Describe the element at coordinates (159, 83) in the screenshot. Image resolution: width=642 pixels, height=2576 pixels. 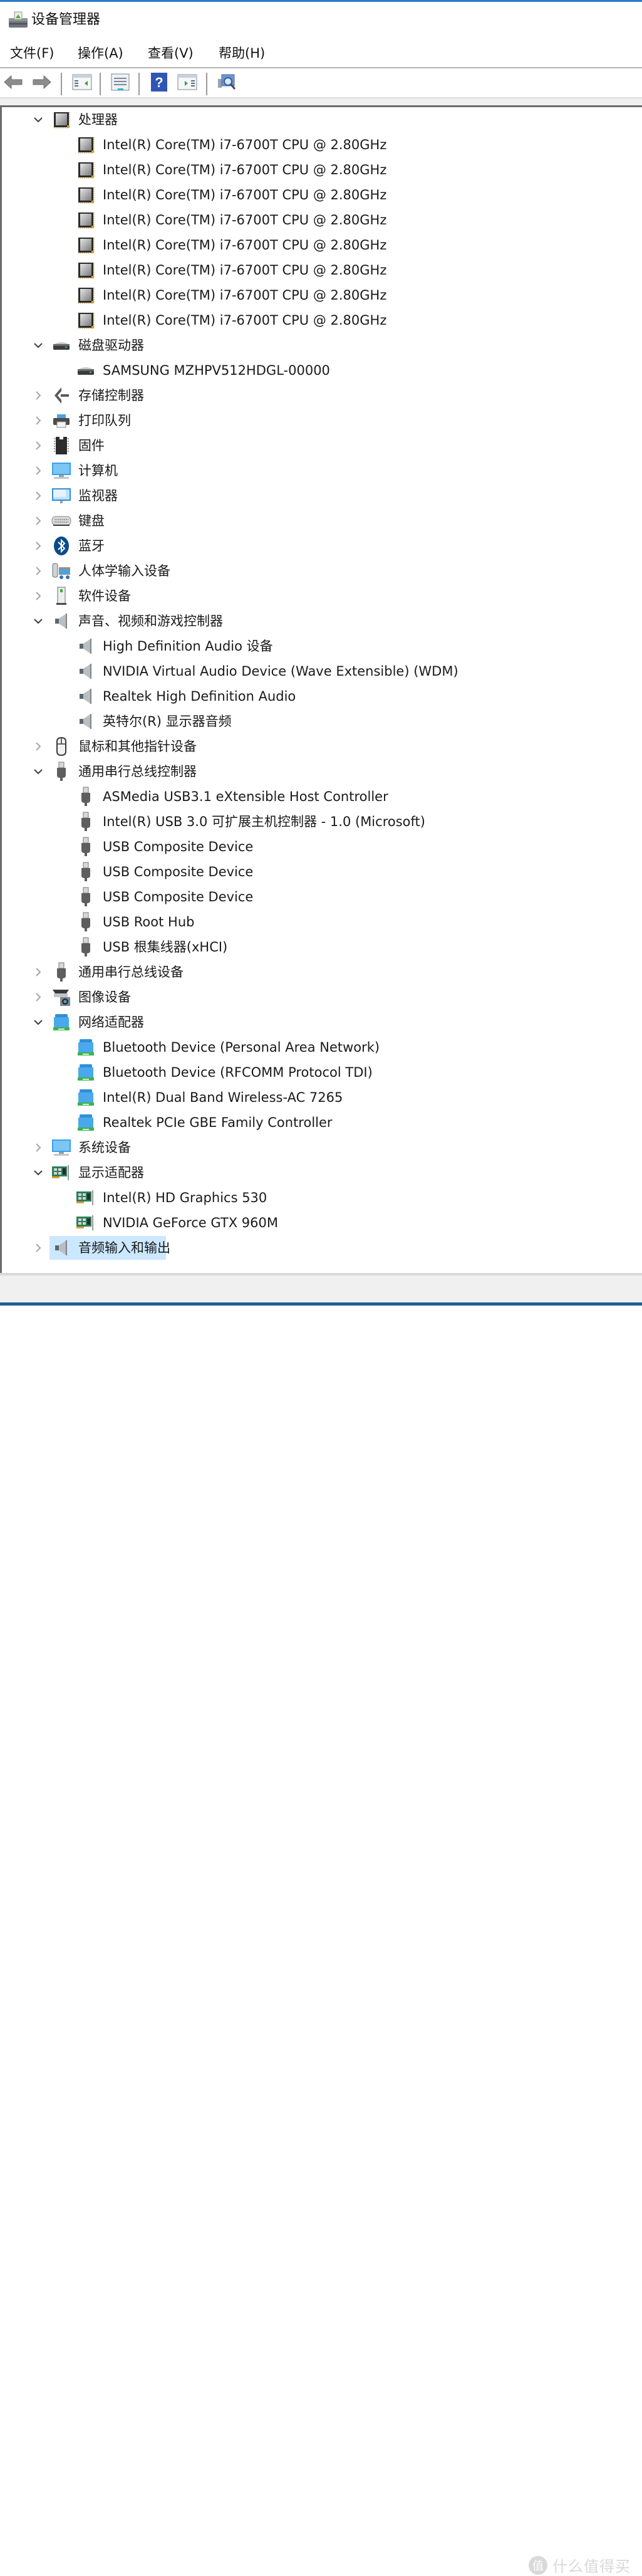
I see `help-button: ?` at that location.